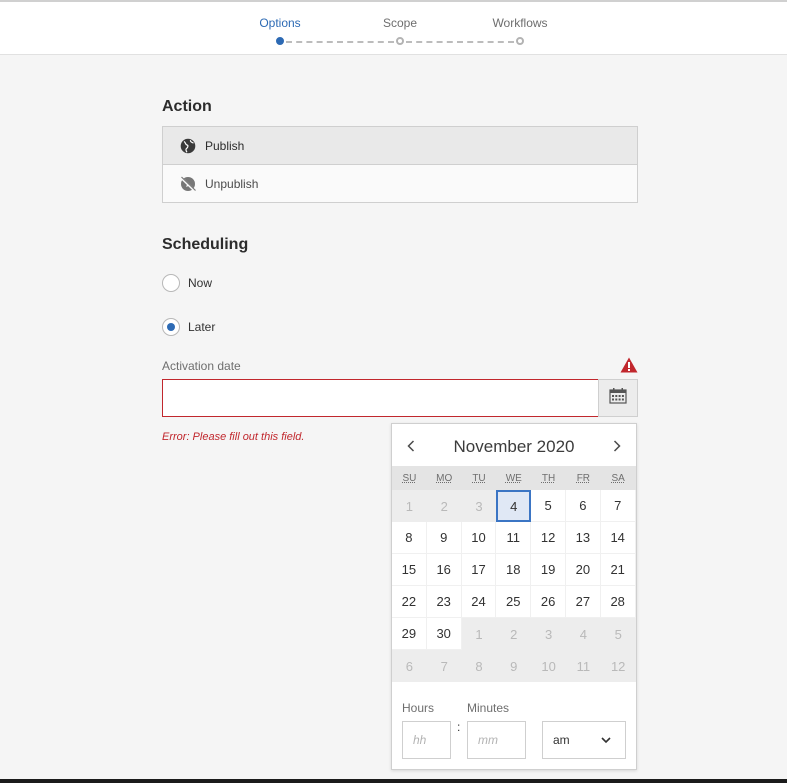  I want to click on calendar-button, so click(618, 398).